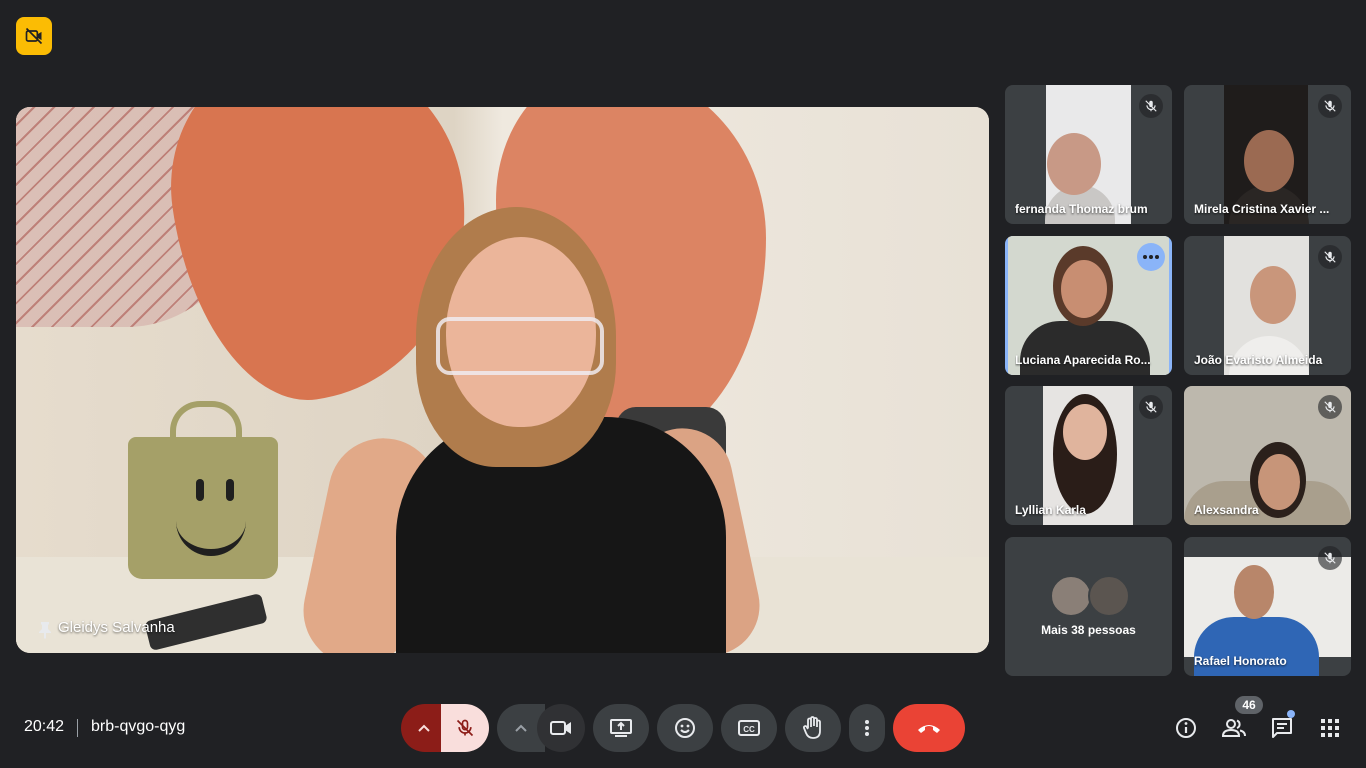 Image resolution: width=1366 pixels, height=768 pixels. I want to click on camera-off-icon, so click(34, 36).